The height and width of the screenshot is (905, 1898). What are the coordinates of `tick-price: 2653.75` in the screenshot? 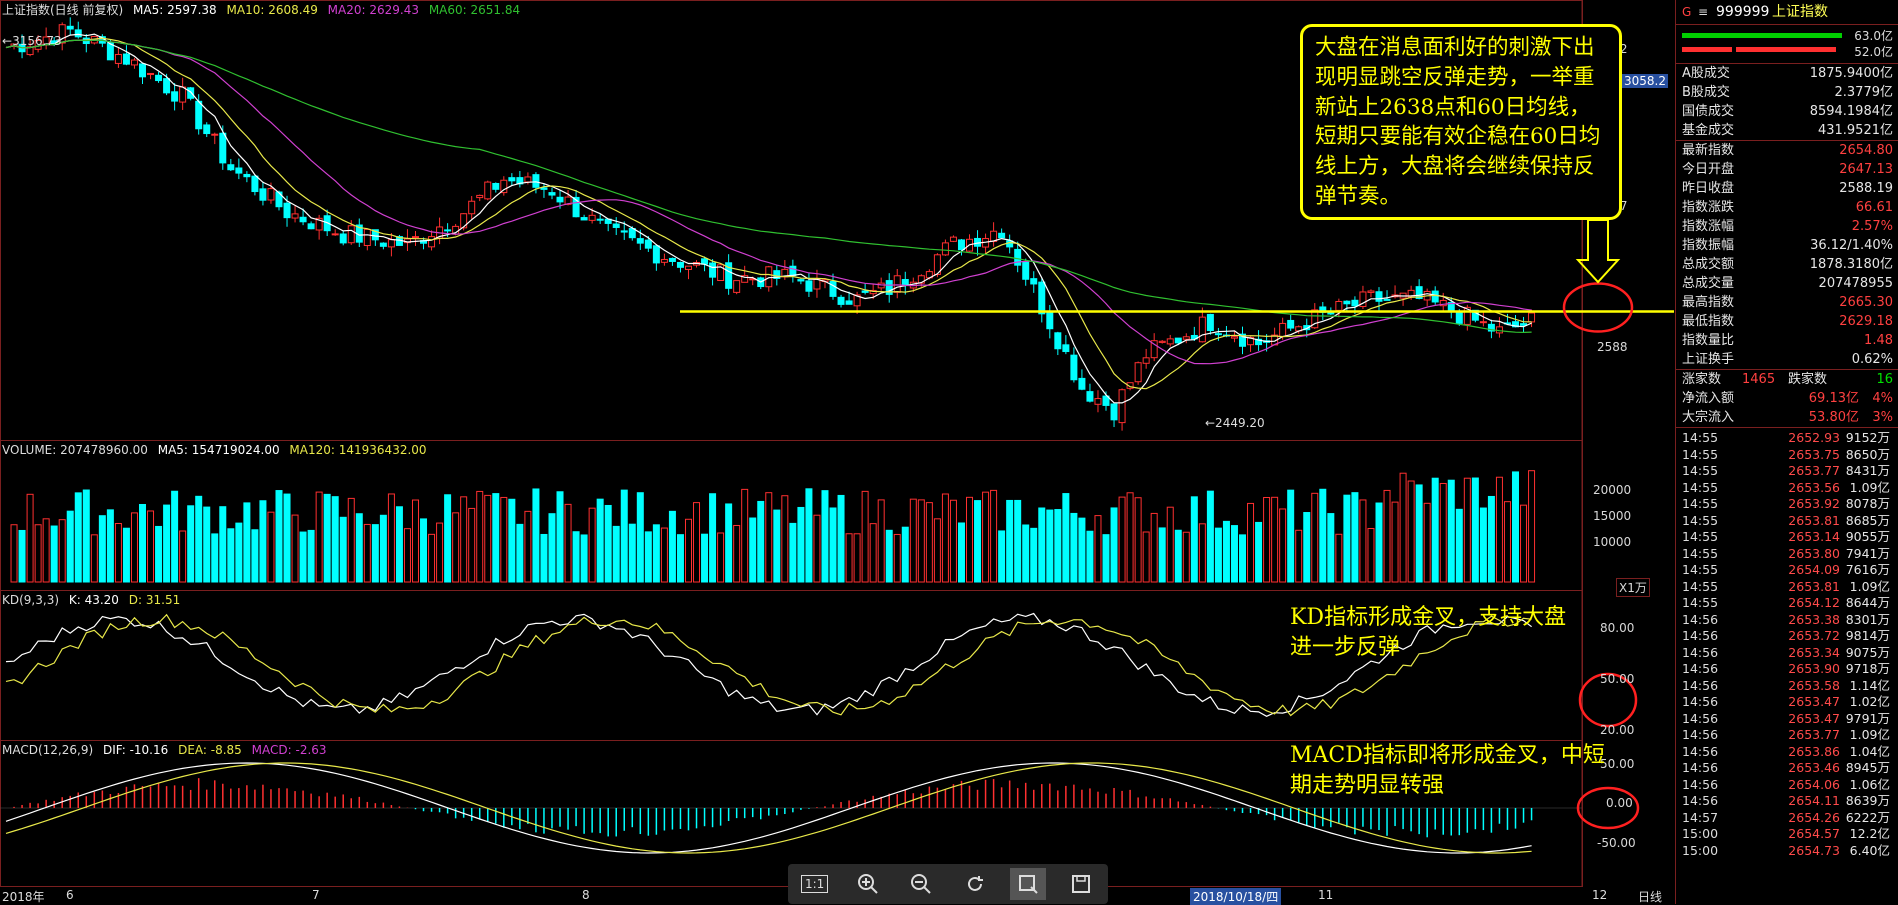 It's located at (1814, 454).